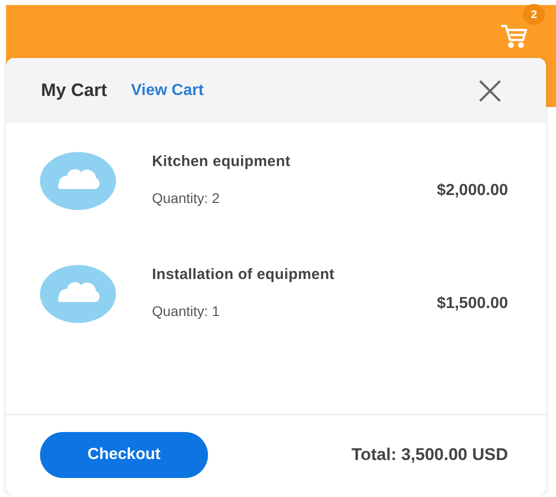  What do you see at coordinates (429, 455) in the screenshot?
I see `cart-total: Total: 3,500.00 USD` at bounding box center [429, 455].